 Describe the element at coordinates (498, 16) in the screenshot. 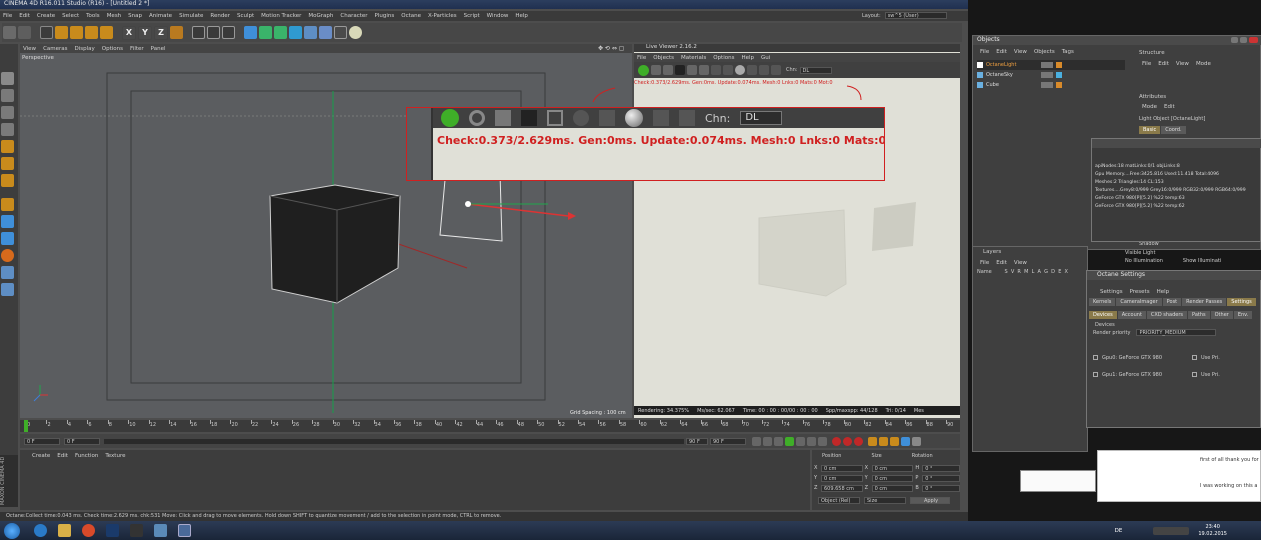

I see `menu-window: Window` at that location.